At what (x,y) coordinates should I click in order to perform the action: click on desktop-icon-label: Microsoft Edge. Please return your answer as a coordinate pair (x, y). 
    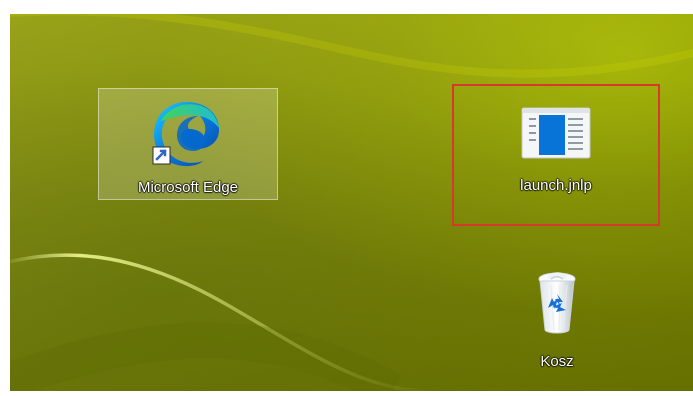
    Looking at the image, I should click on (188, 187).